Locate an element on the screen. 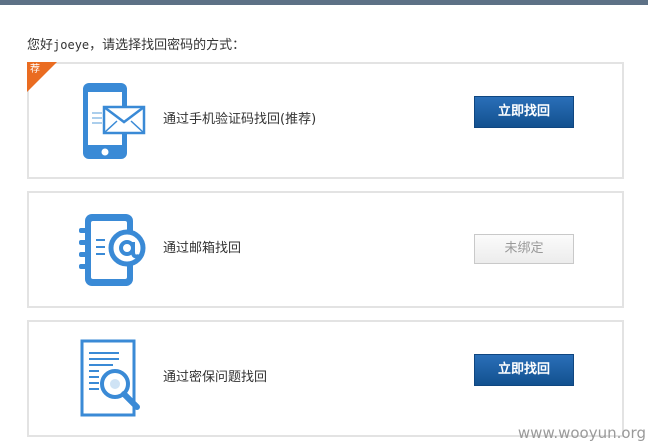 This screenshot has width=648, height=443. greeting-prefix: 您好 is located at coordinates (40, 45).